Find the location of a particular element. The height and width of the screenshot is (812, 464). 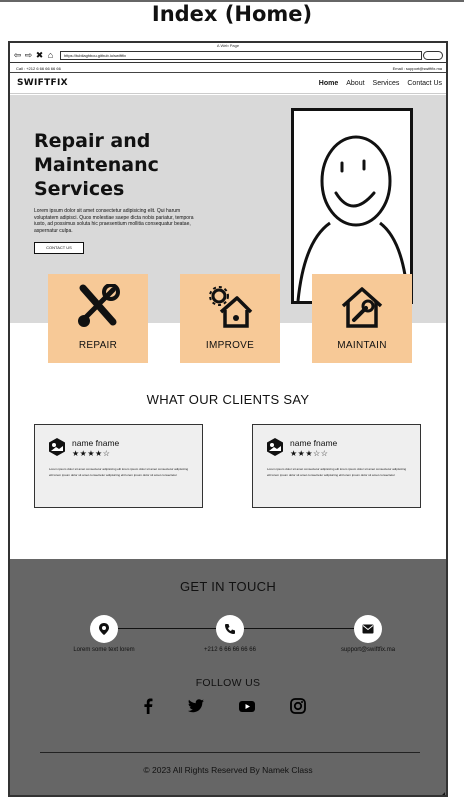

contact-address: Lorem some text lorem is located at coordinates (104, 650).